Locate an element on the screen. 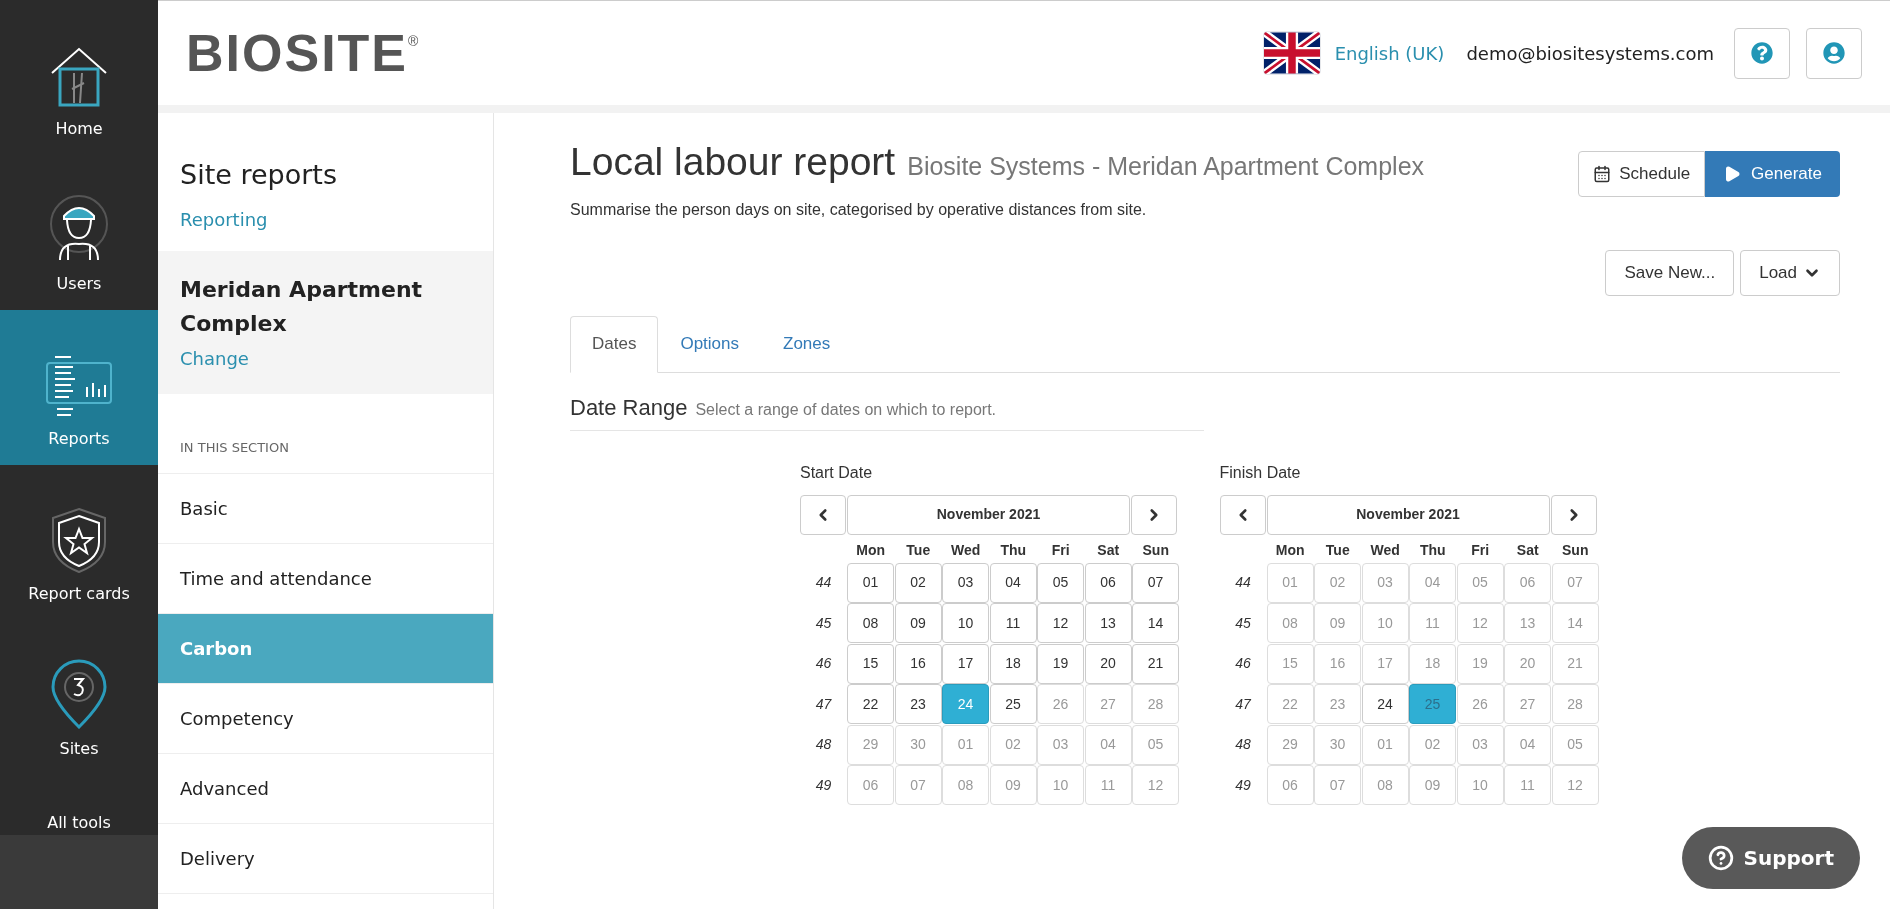 This screenshot has width=1890, height=909. biosite-logo: BIOSITE$^{®}$ is located at coordinates (303, 53).